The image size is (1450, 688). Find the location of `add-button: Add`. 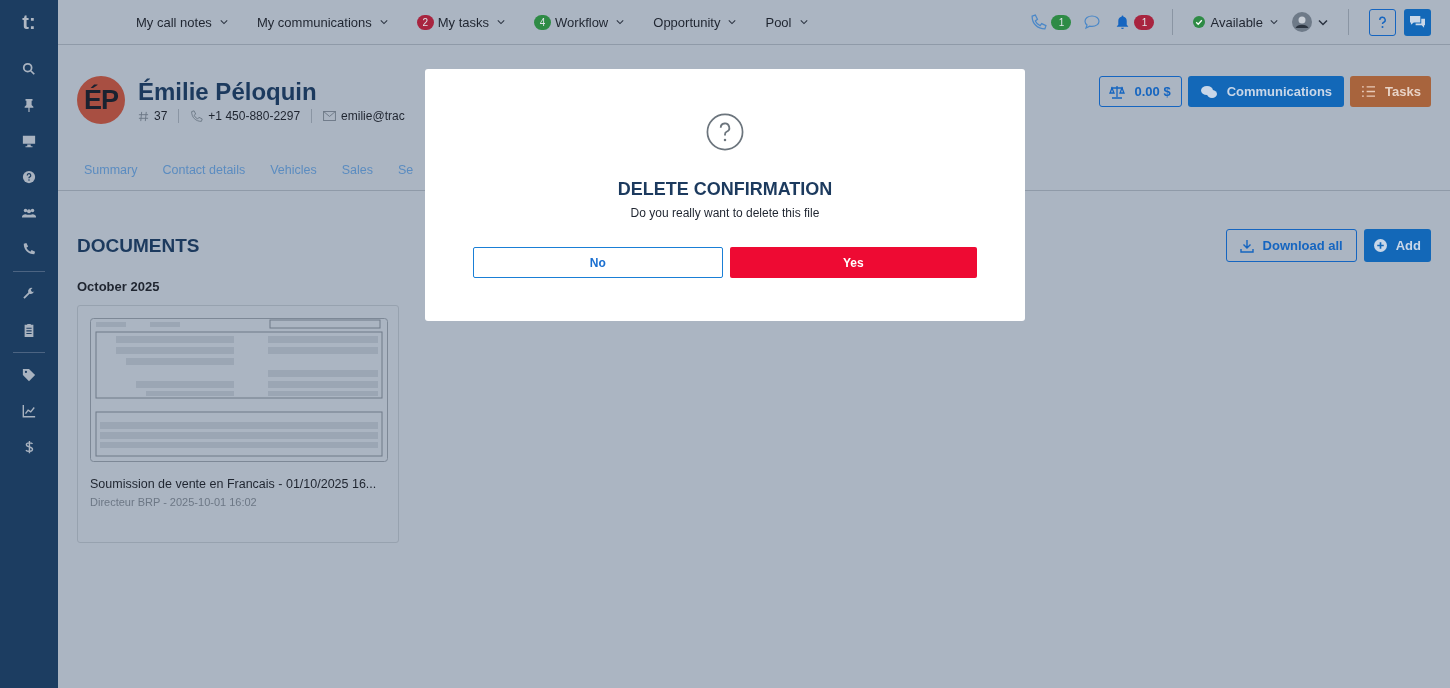

add-button: Add is located at coordinates (1397, 245).